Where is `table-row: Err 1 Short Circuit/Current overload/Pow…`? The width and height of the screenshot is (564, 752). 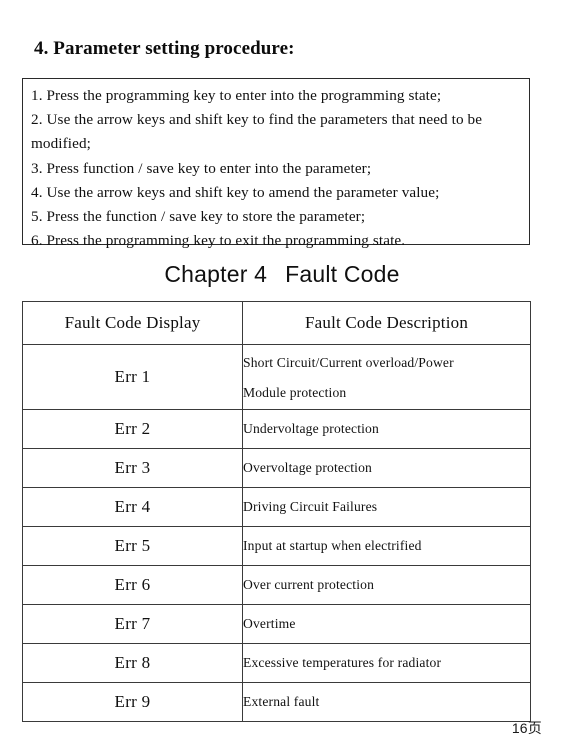 table-row: Err 1 Short Circuit/Current overload/Pow… is located at coordinates (276, 377).